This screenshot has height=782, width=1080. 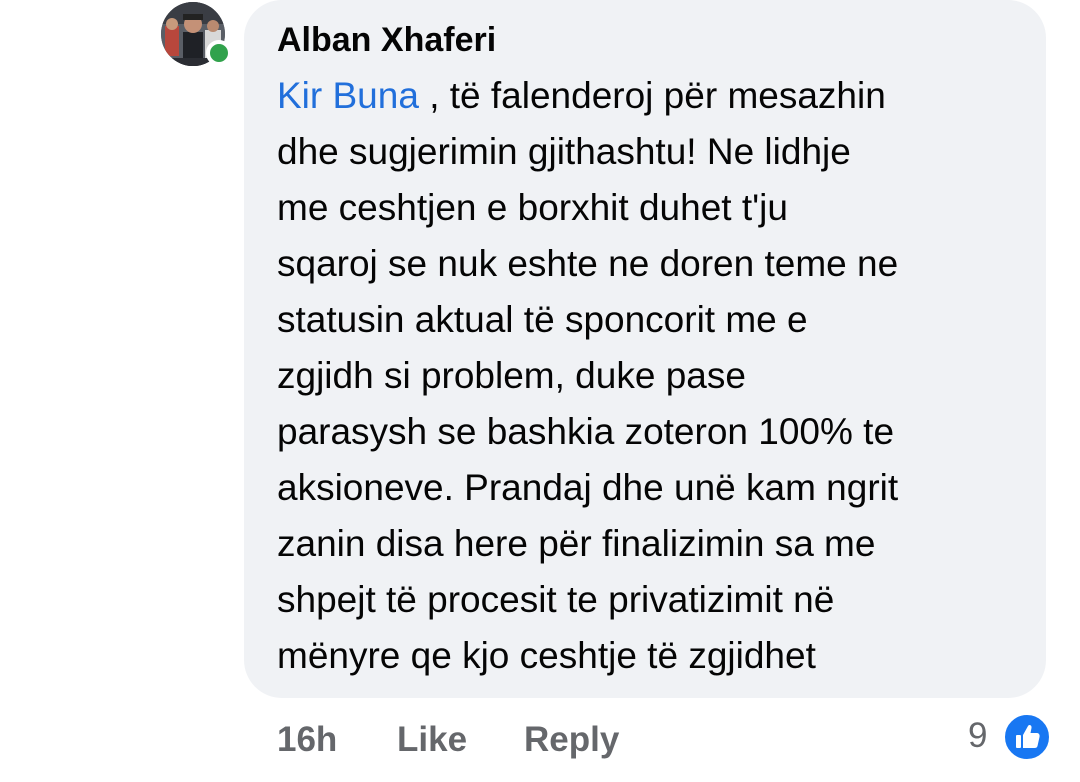 I want to click on comment-line: Kir Buna , të falenderoj për mesazhin, so click(x=657, y=96).